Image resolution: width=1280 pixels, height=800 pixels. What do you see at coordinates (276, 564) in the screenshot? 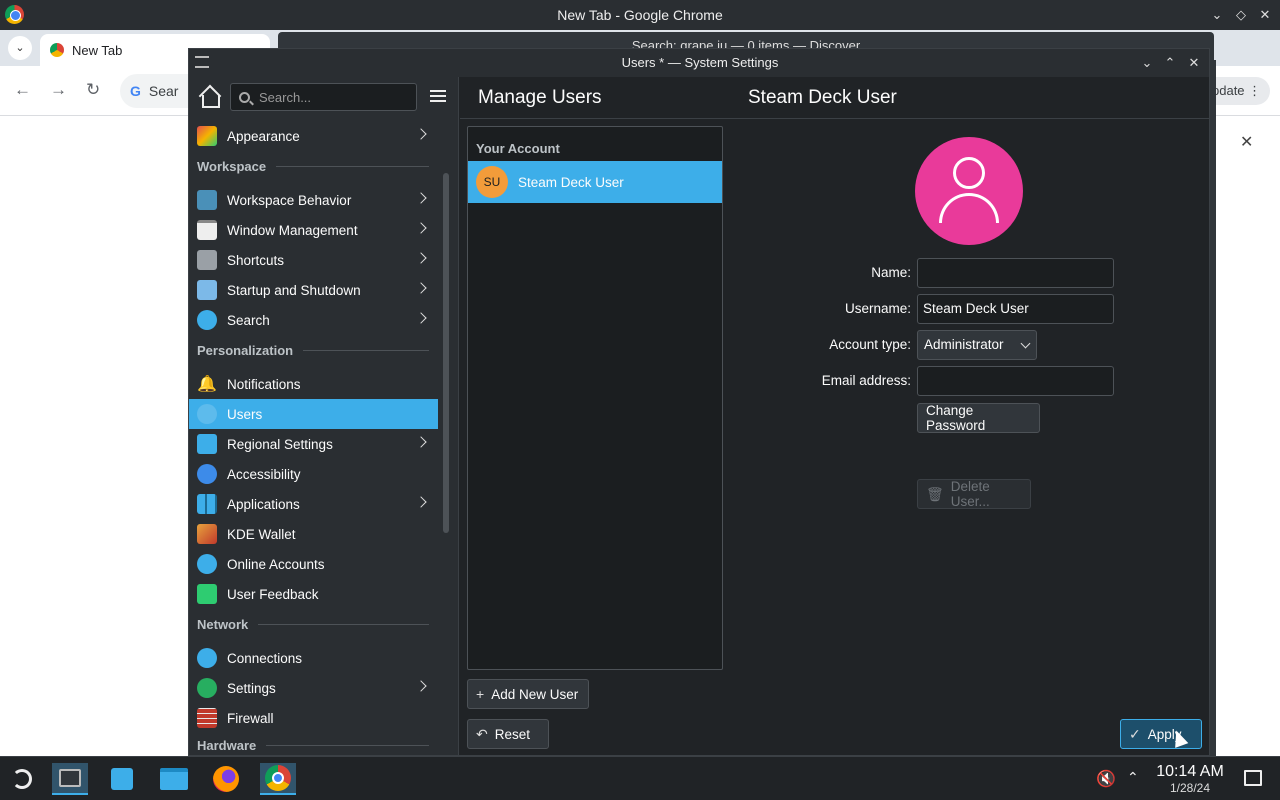
I see `sidebar-item-label: Online Accounts` at bounding box center [276, 564].